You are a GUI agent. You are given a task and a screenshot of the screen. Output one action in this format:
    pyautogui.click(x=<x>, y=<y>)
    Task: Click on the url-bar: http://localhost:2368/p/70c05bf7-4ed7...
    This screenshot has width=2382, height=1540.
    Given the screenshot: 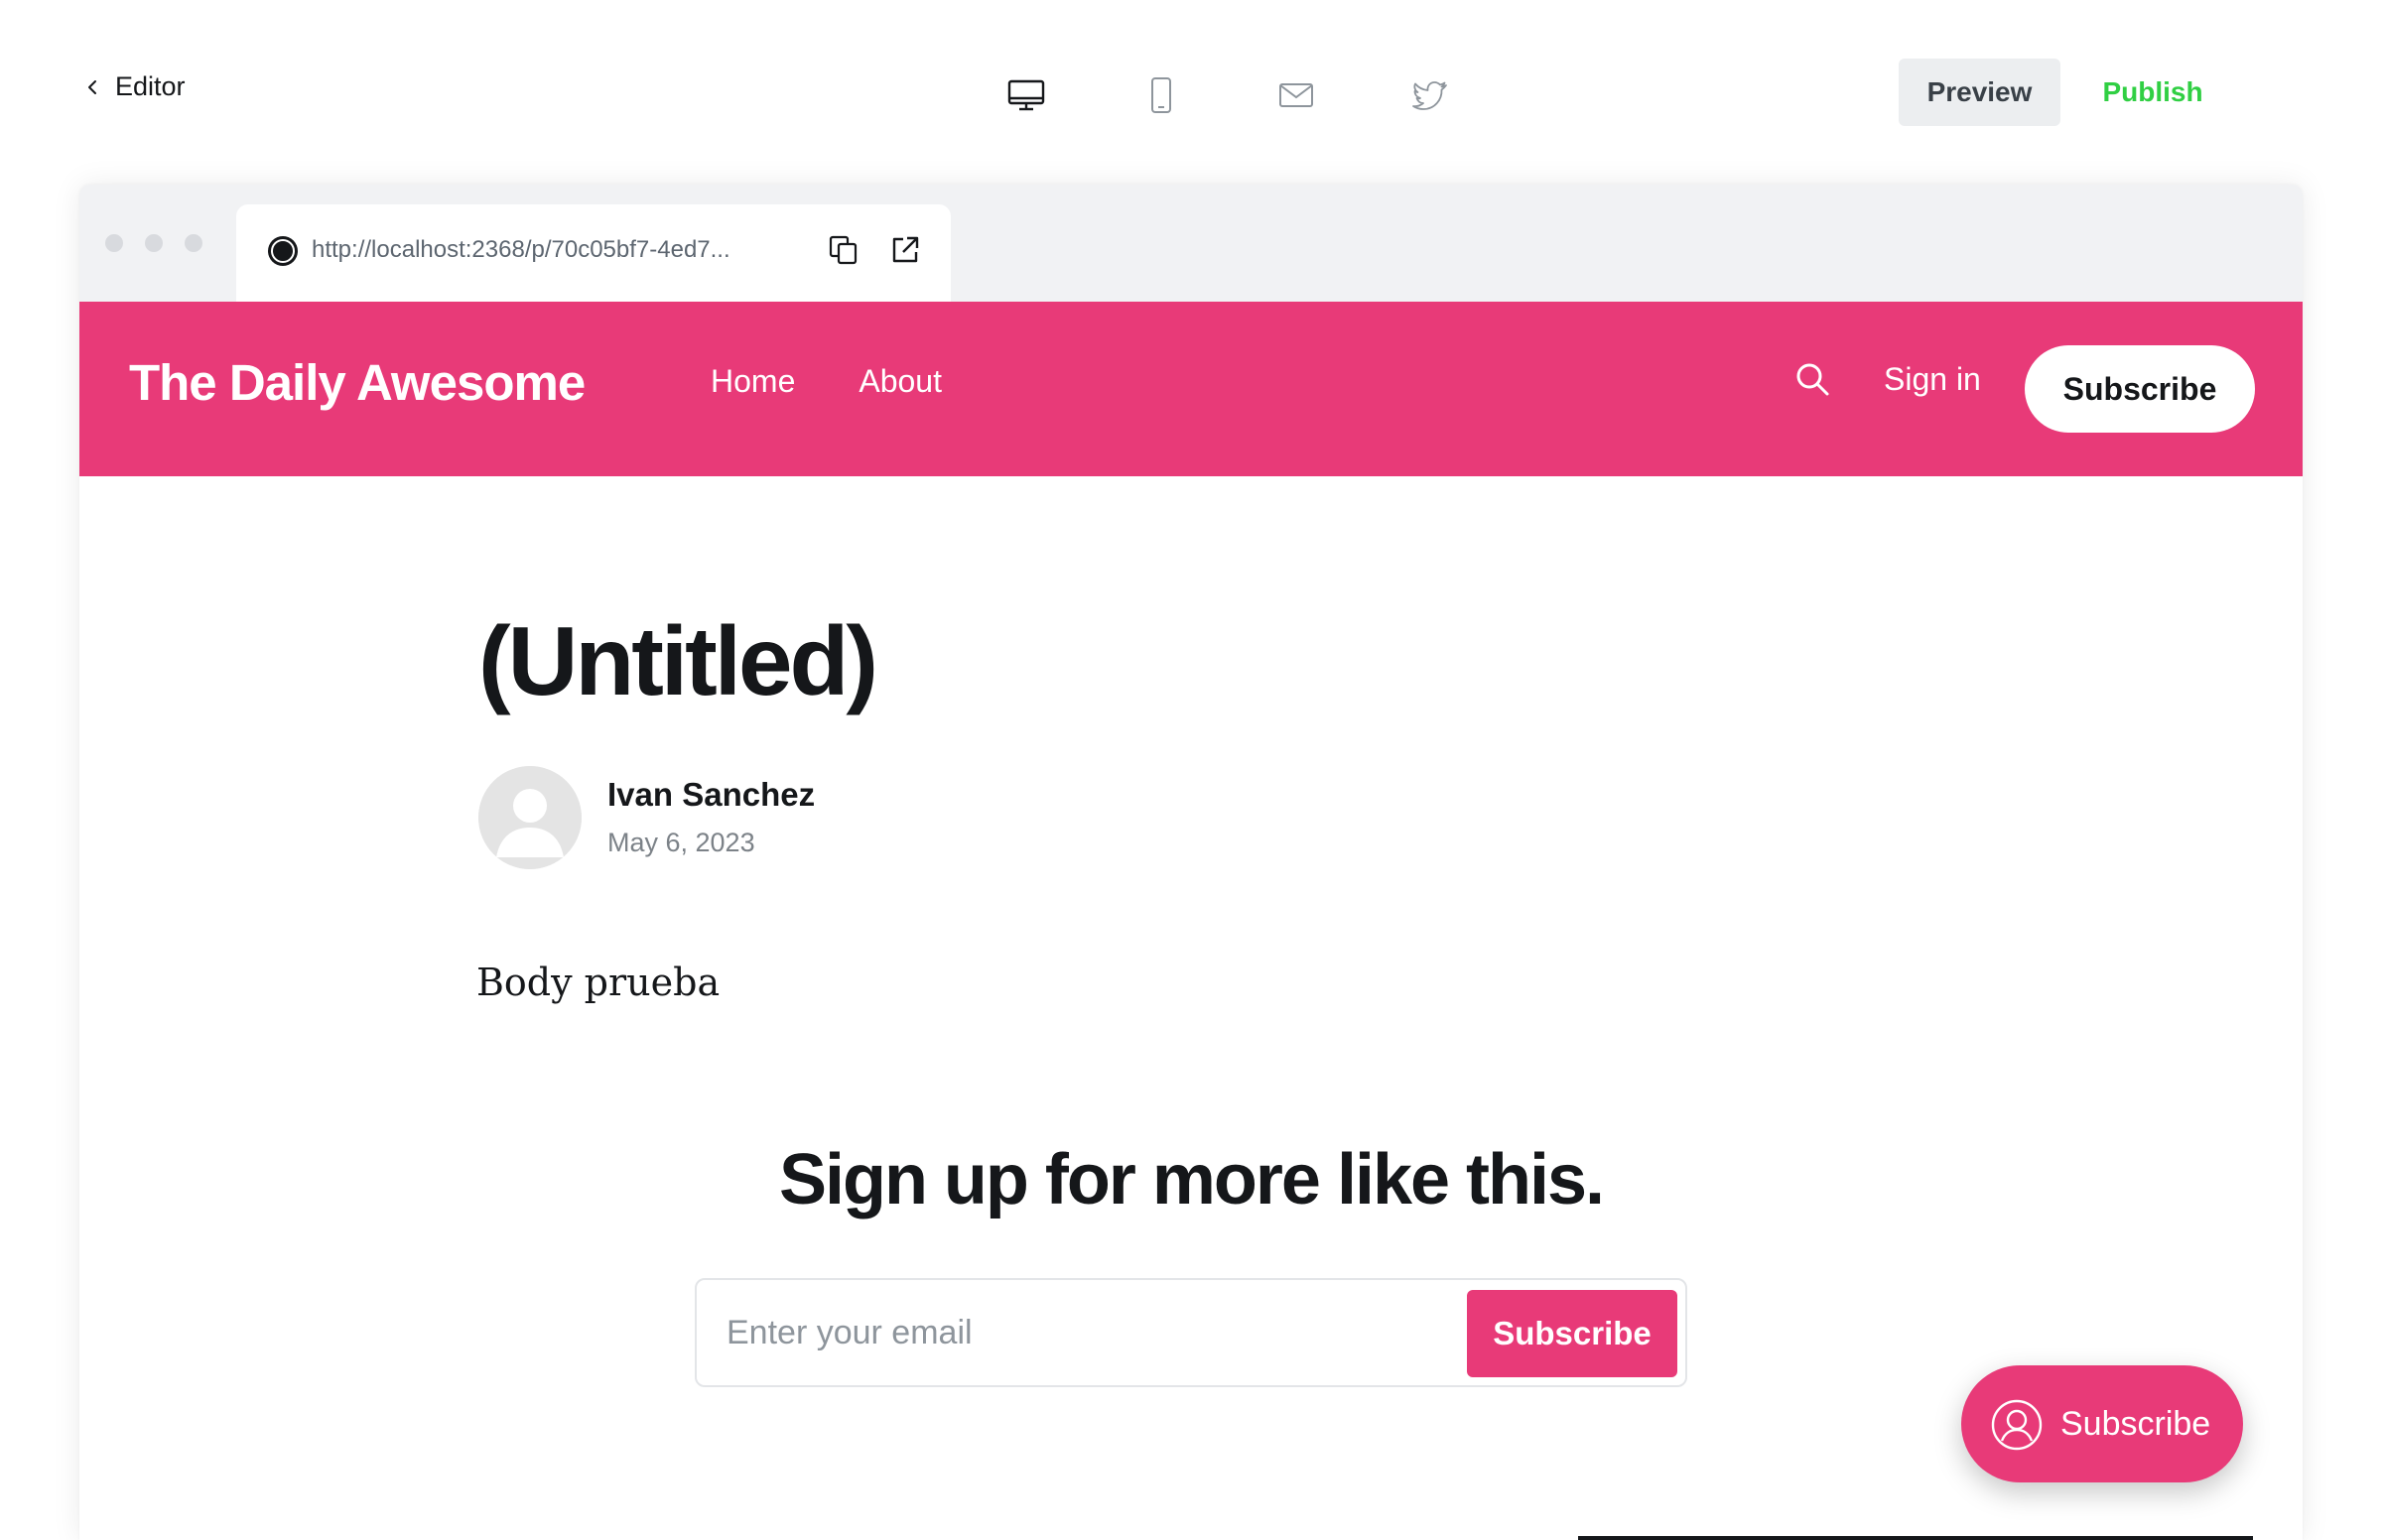 What is the action you would take?
    pyautogui.click(x=593, y=253)
    